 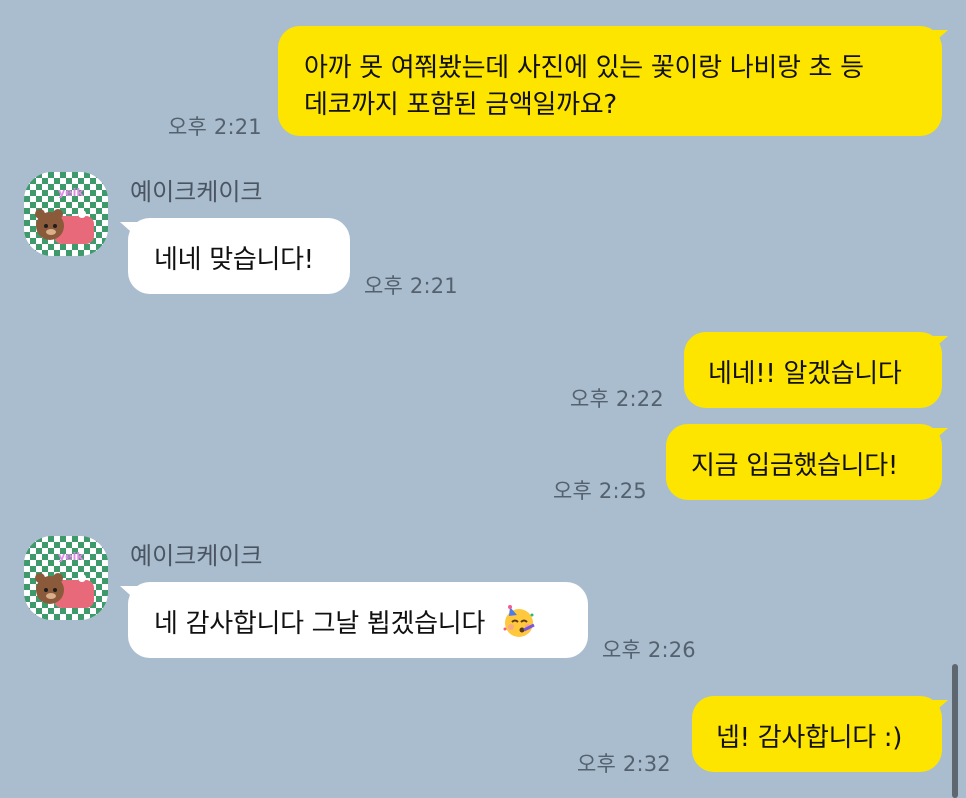 I want to click on their-message-bubble: 네 감사합니다 그날 뵙겠습니다, so click(x=358, y=620).